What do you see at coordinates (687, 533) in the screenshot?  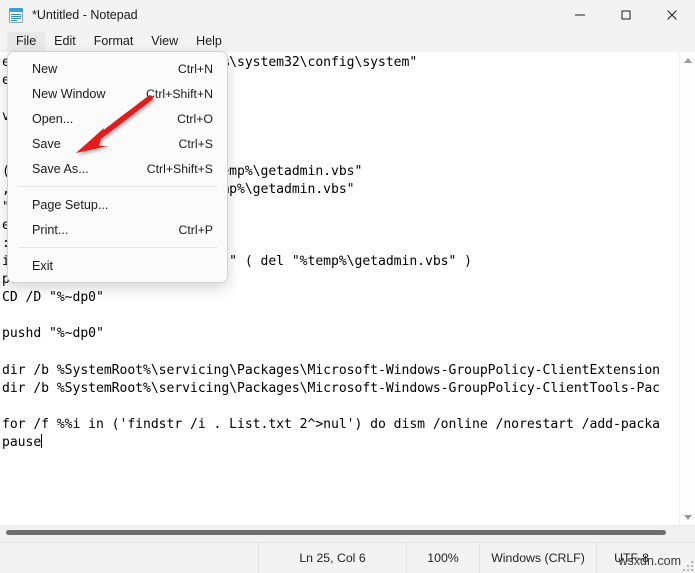 I see `scrollbar-corner` at bounding box center [687, 533].